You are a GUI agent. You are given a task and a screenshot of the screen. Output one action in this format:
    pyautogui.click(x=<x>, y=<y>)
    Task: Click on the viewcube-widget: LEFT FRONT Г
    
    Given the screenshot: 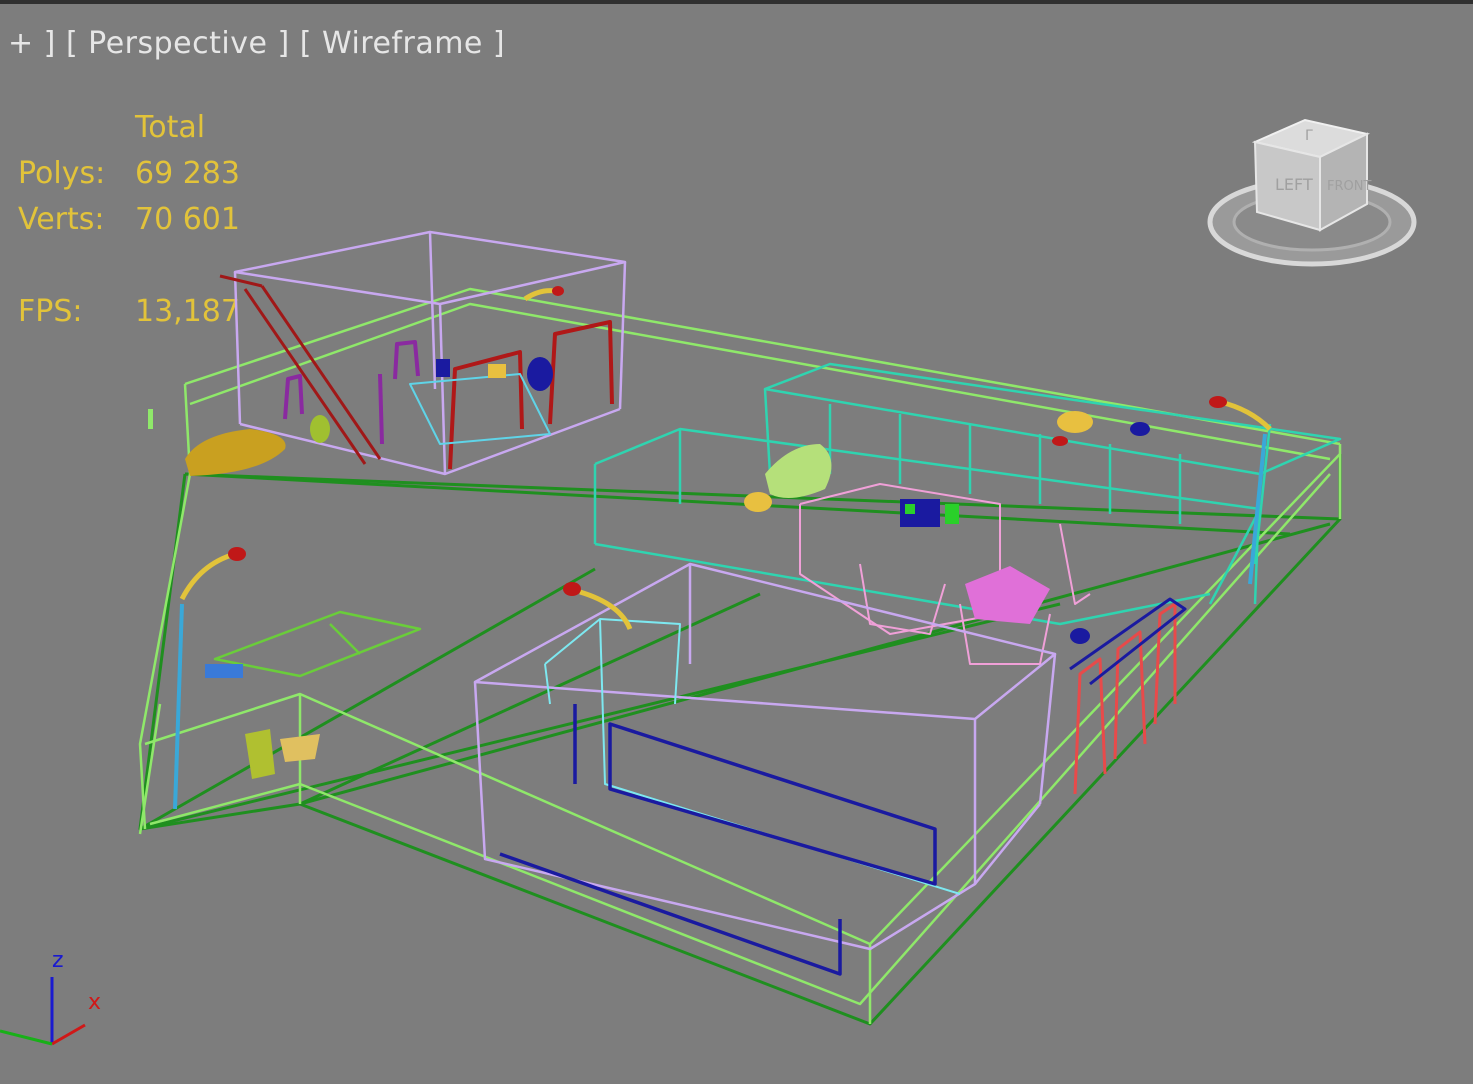 What is the action you would take?
    pyautogui.click(x=1312, y=192)
    